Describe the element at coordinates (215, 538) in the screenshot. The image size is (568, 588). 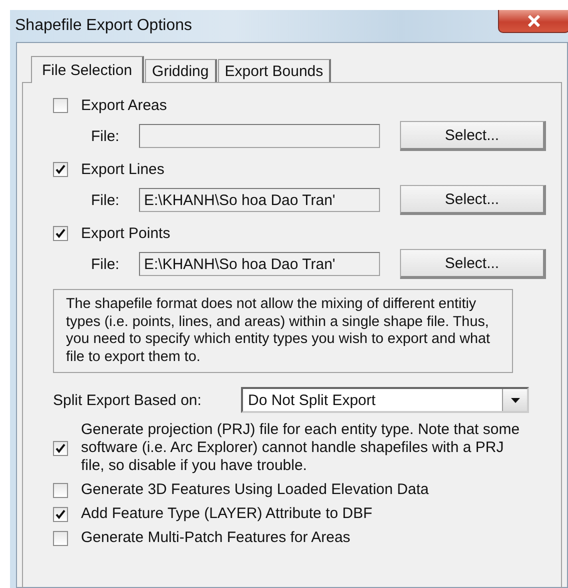
I see `checkbox-label: Generate Multi-Patch Features for Areas` at that location.